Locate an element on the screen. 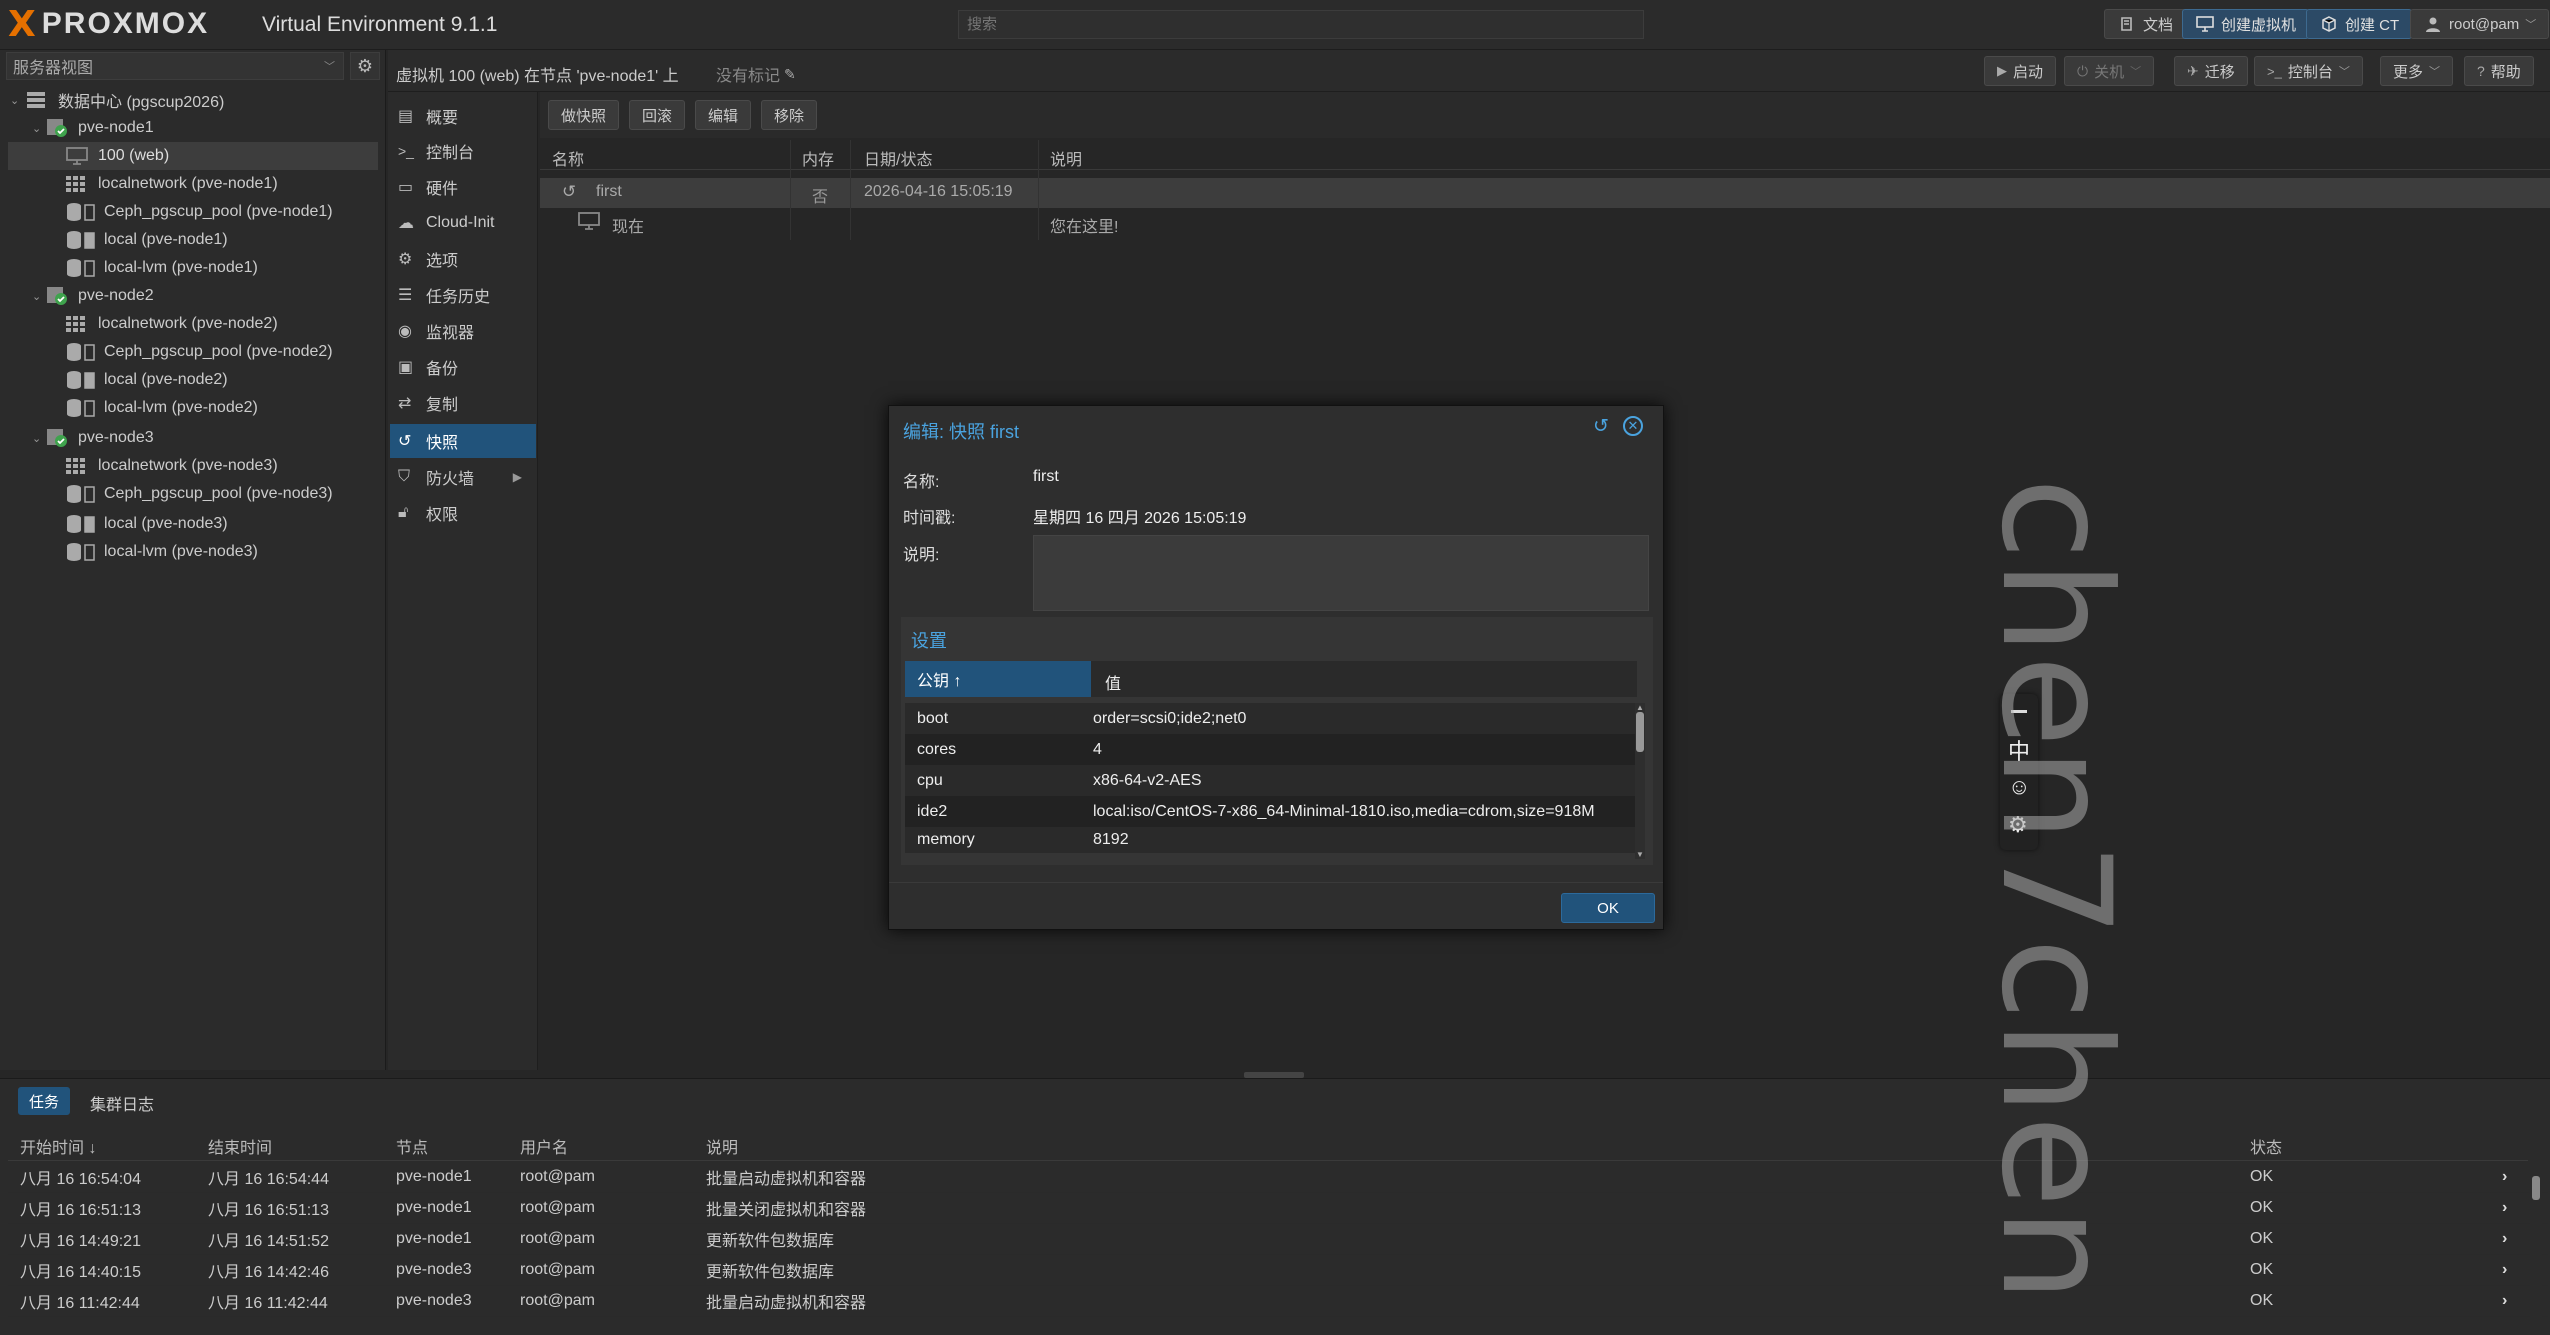 This screenshot has width=2550, height=1335. col-user: 用户名 is located at coordinates (544, 1146).